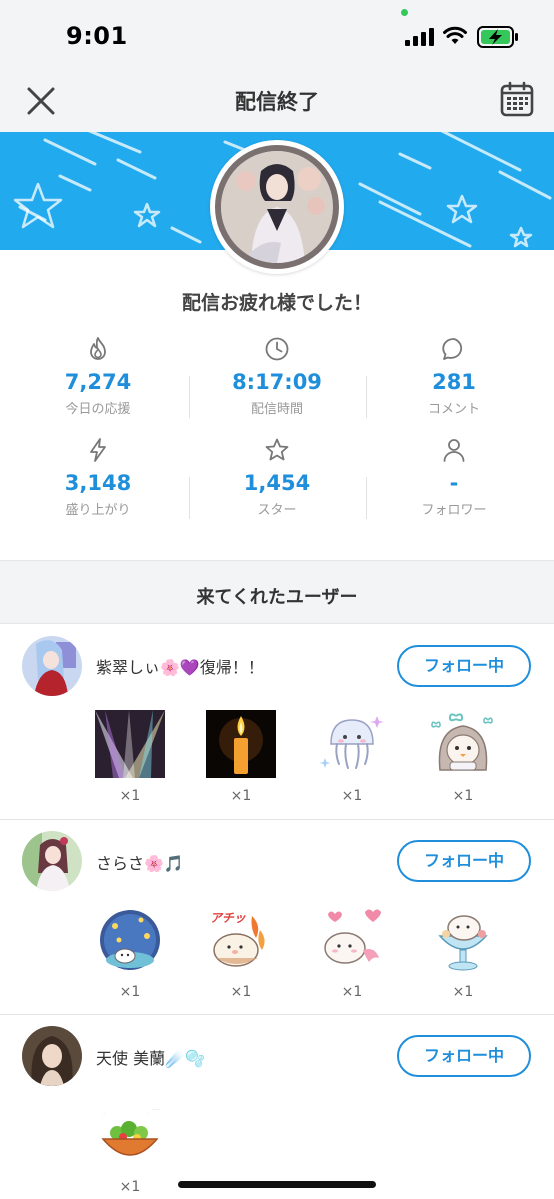 The height and width of the screenshot is (1199, 554). Describe the element at coordinates (453, 409) in the screenshot. I see `stat-label: コメント` at that location.